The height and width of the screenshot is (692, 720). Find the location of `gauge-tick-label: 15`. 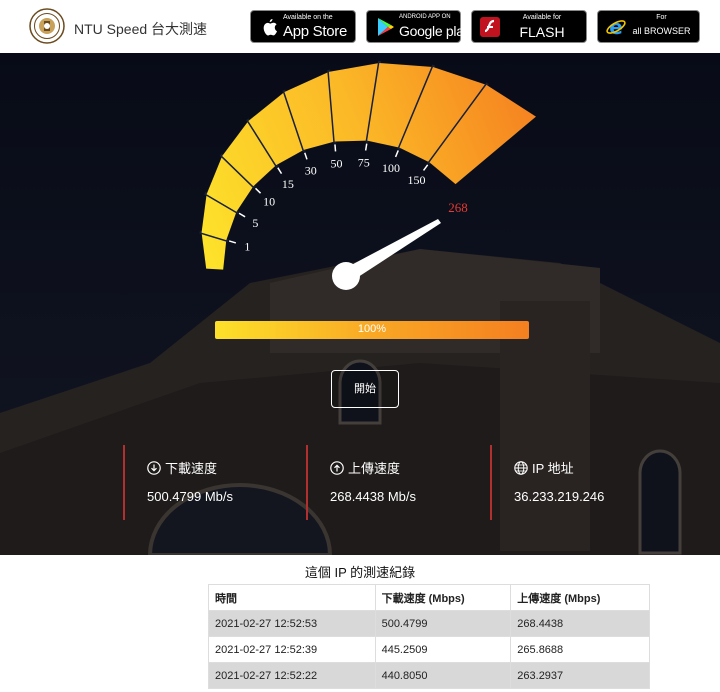

gauge-tick-label: 15 is located at coordinates (288, 184).